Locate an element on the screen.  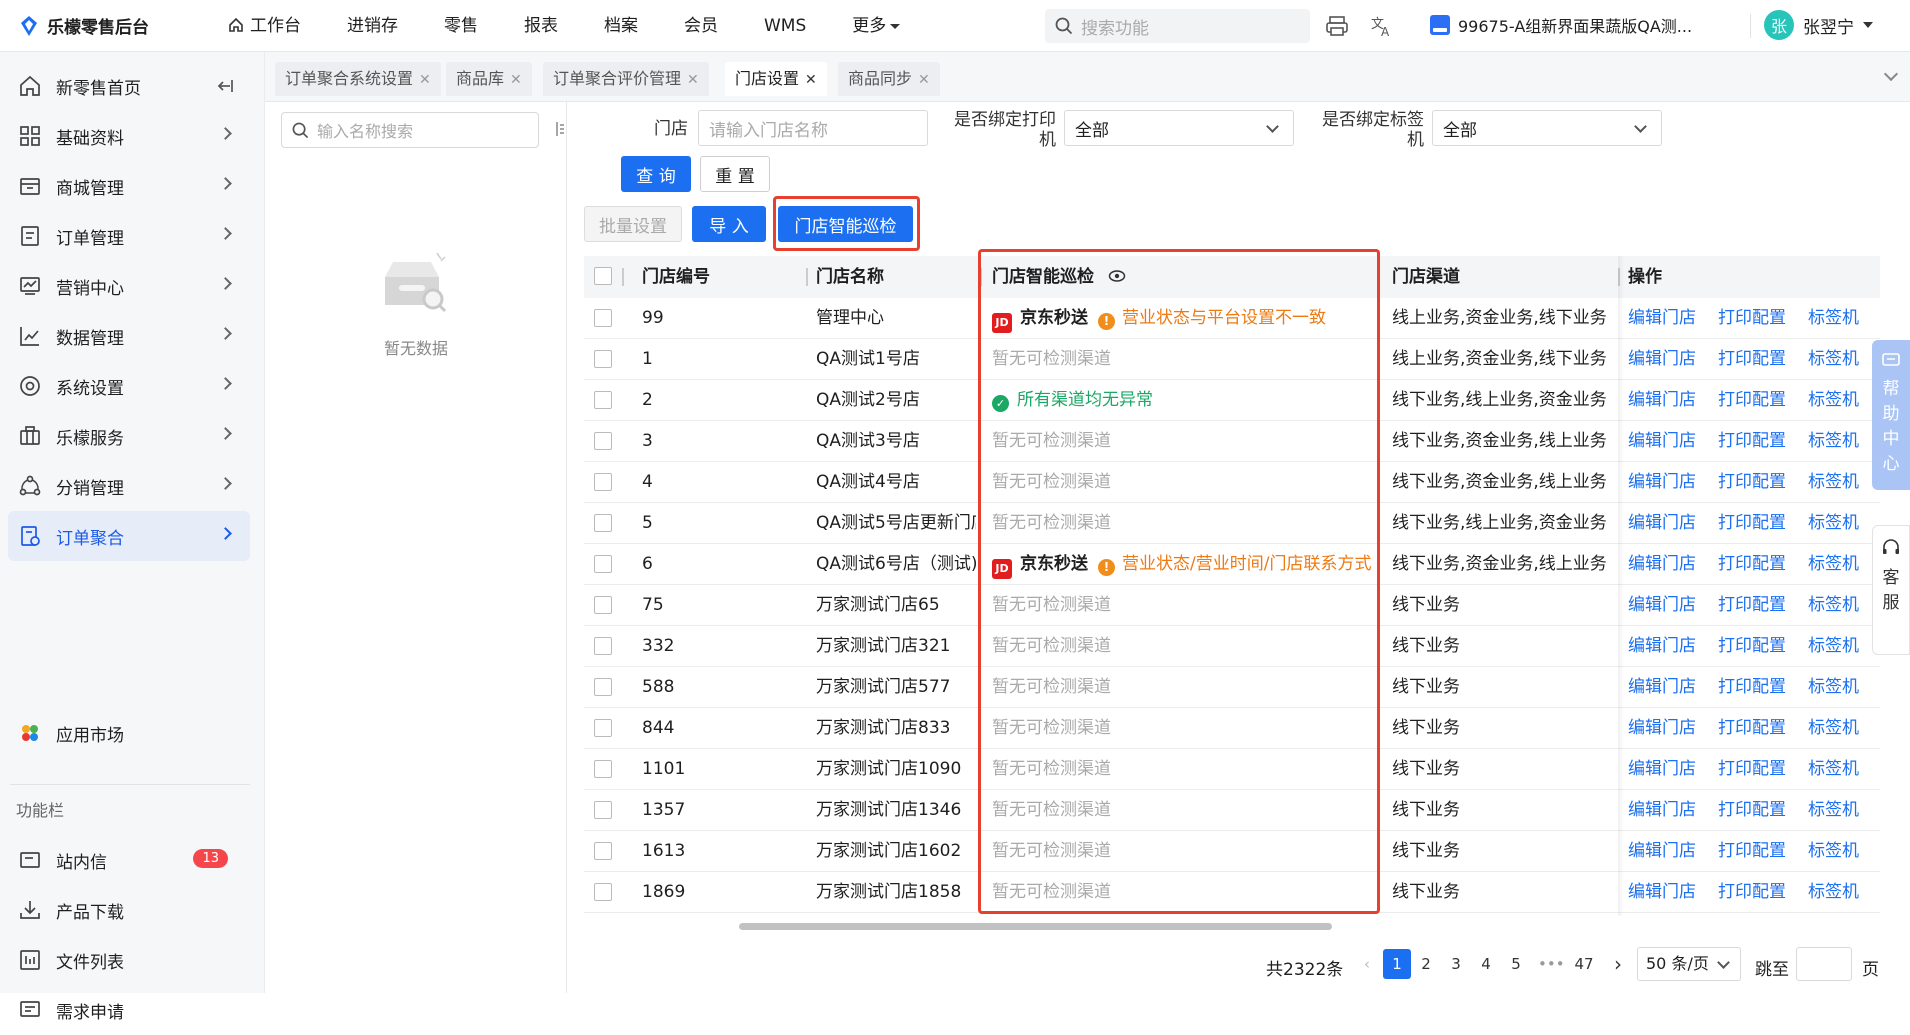
tab-product-sync: 商品同步 ✕ is located at coordinates (889, 79).